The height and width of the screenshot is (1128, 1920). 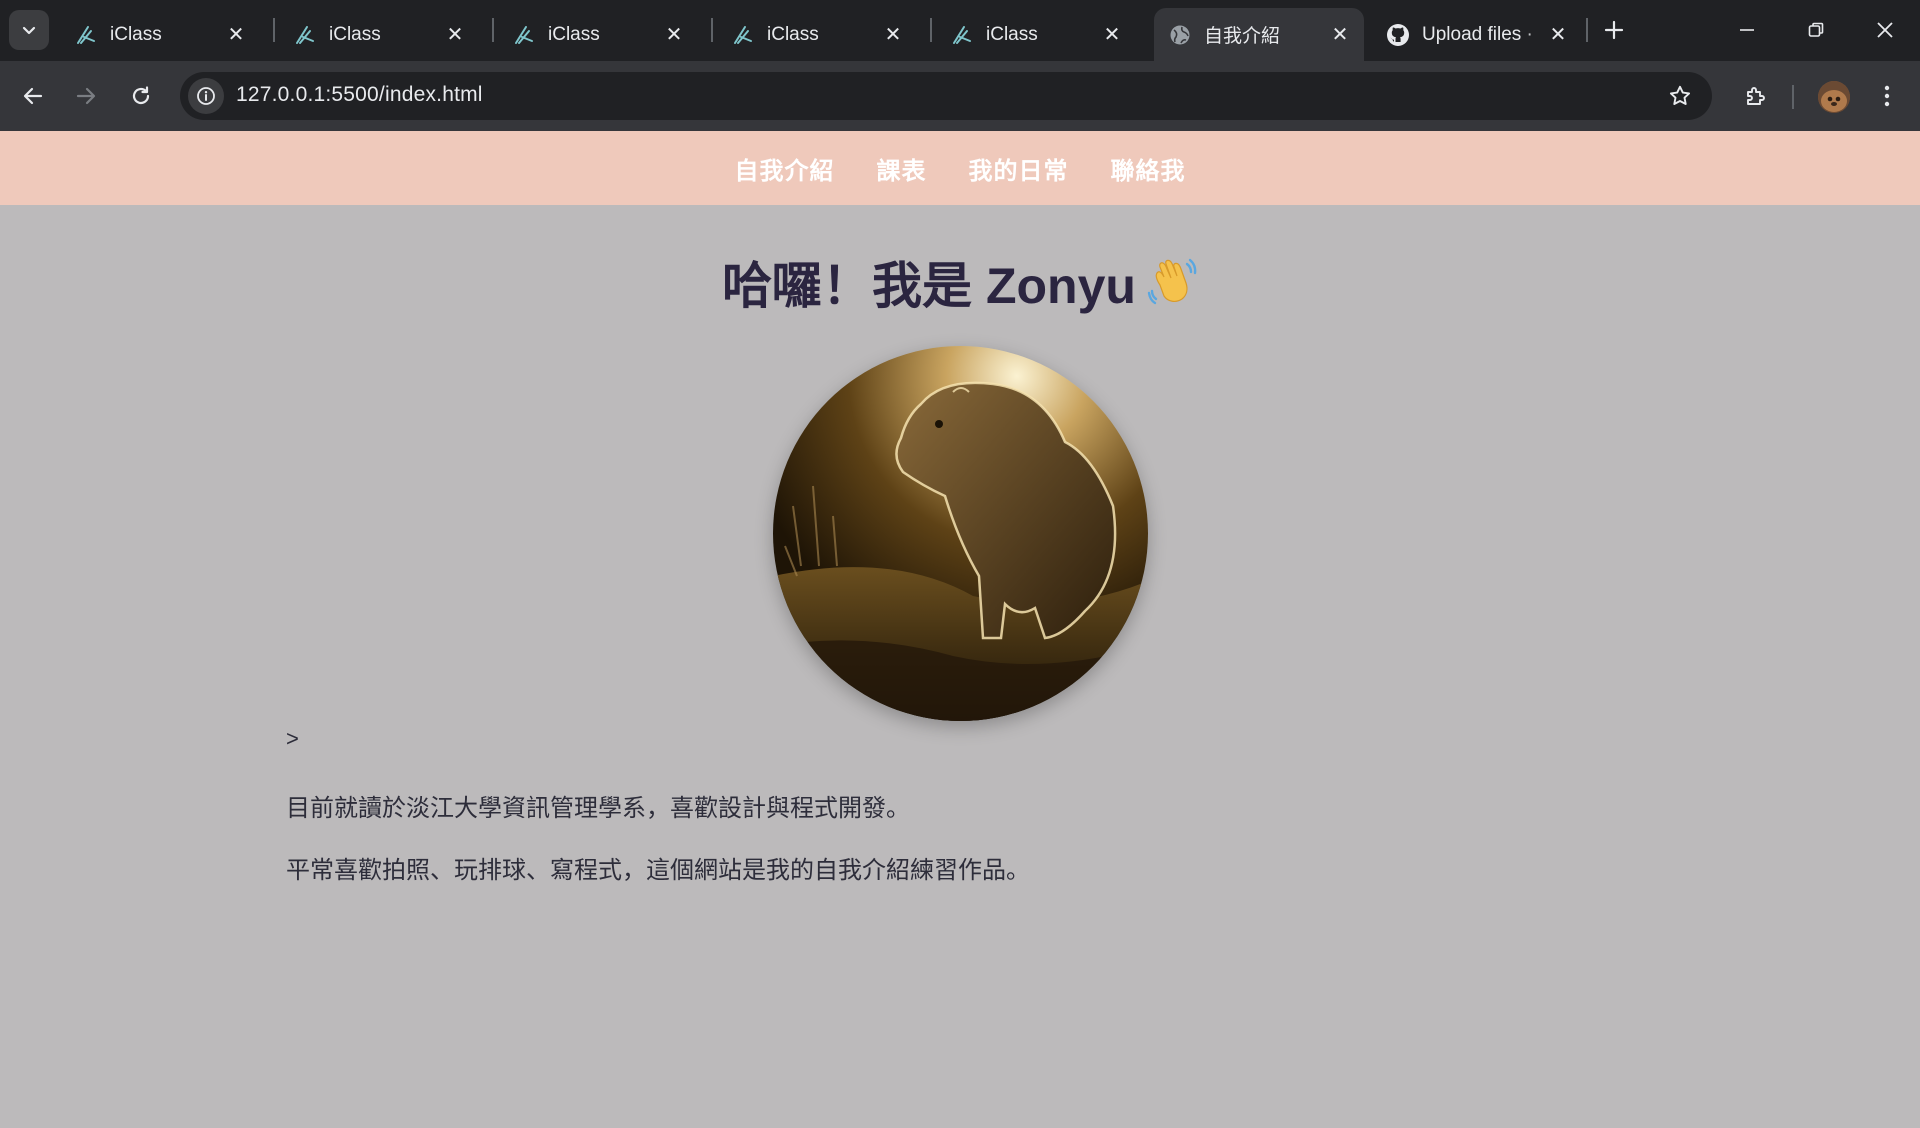 What do you see at coordinates (292, 738) in the screenshot?
I see `stray-text: >` at bounding box center [292, 738].